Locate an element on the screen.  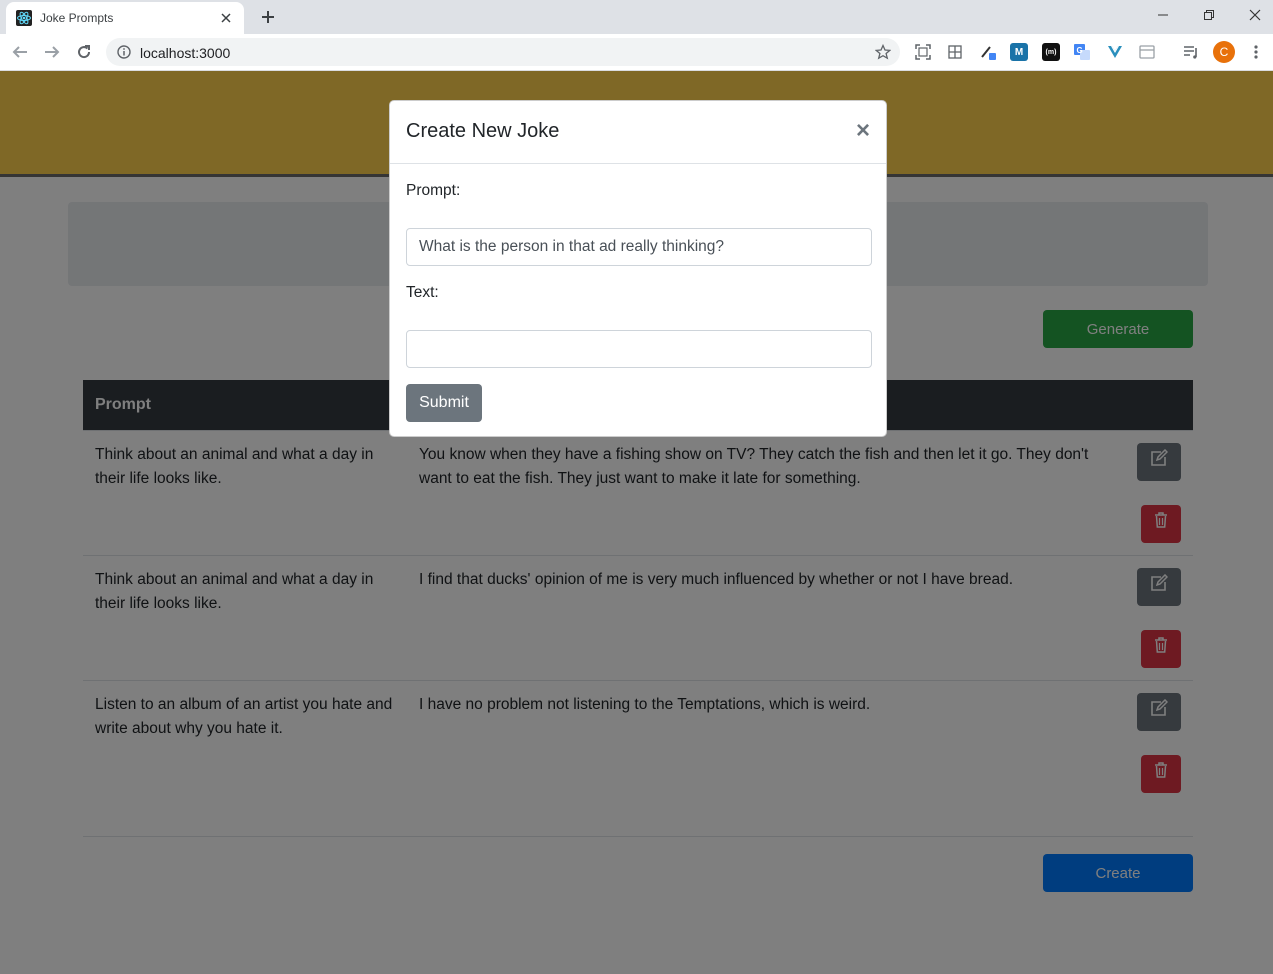
dark-extension-icon: (m) is located at coordinates (1051, 52).